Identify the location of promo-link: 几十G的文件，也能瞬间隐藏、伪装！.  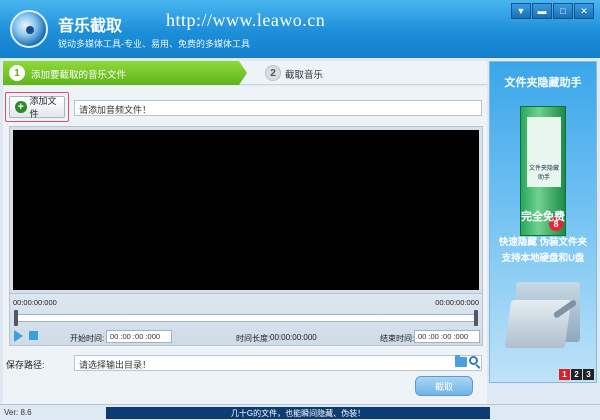
(298, 413).